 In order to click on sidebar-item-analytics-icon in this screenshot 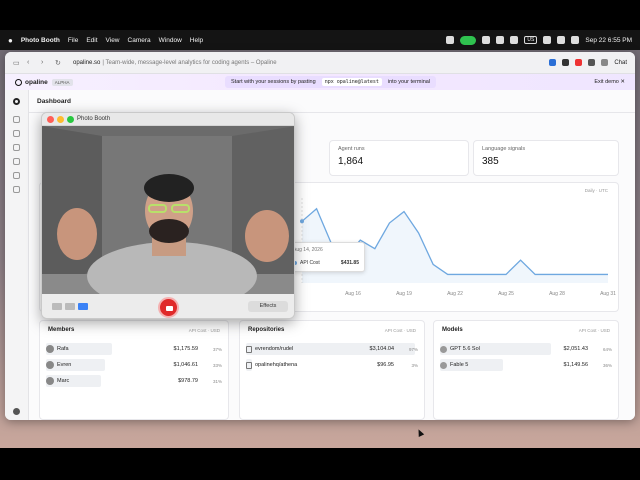, I will do `click(16, 119)`.